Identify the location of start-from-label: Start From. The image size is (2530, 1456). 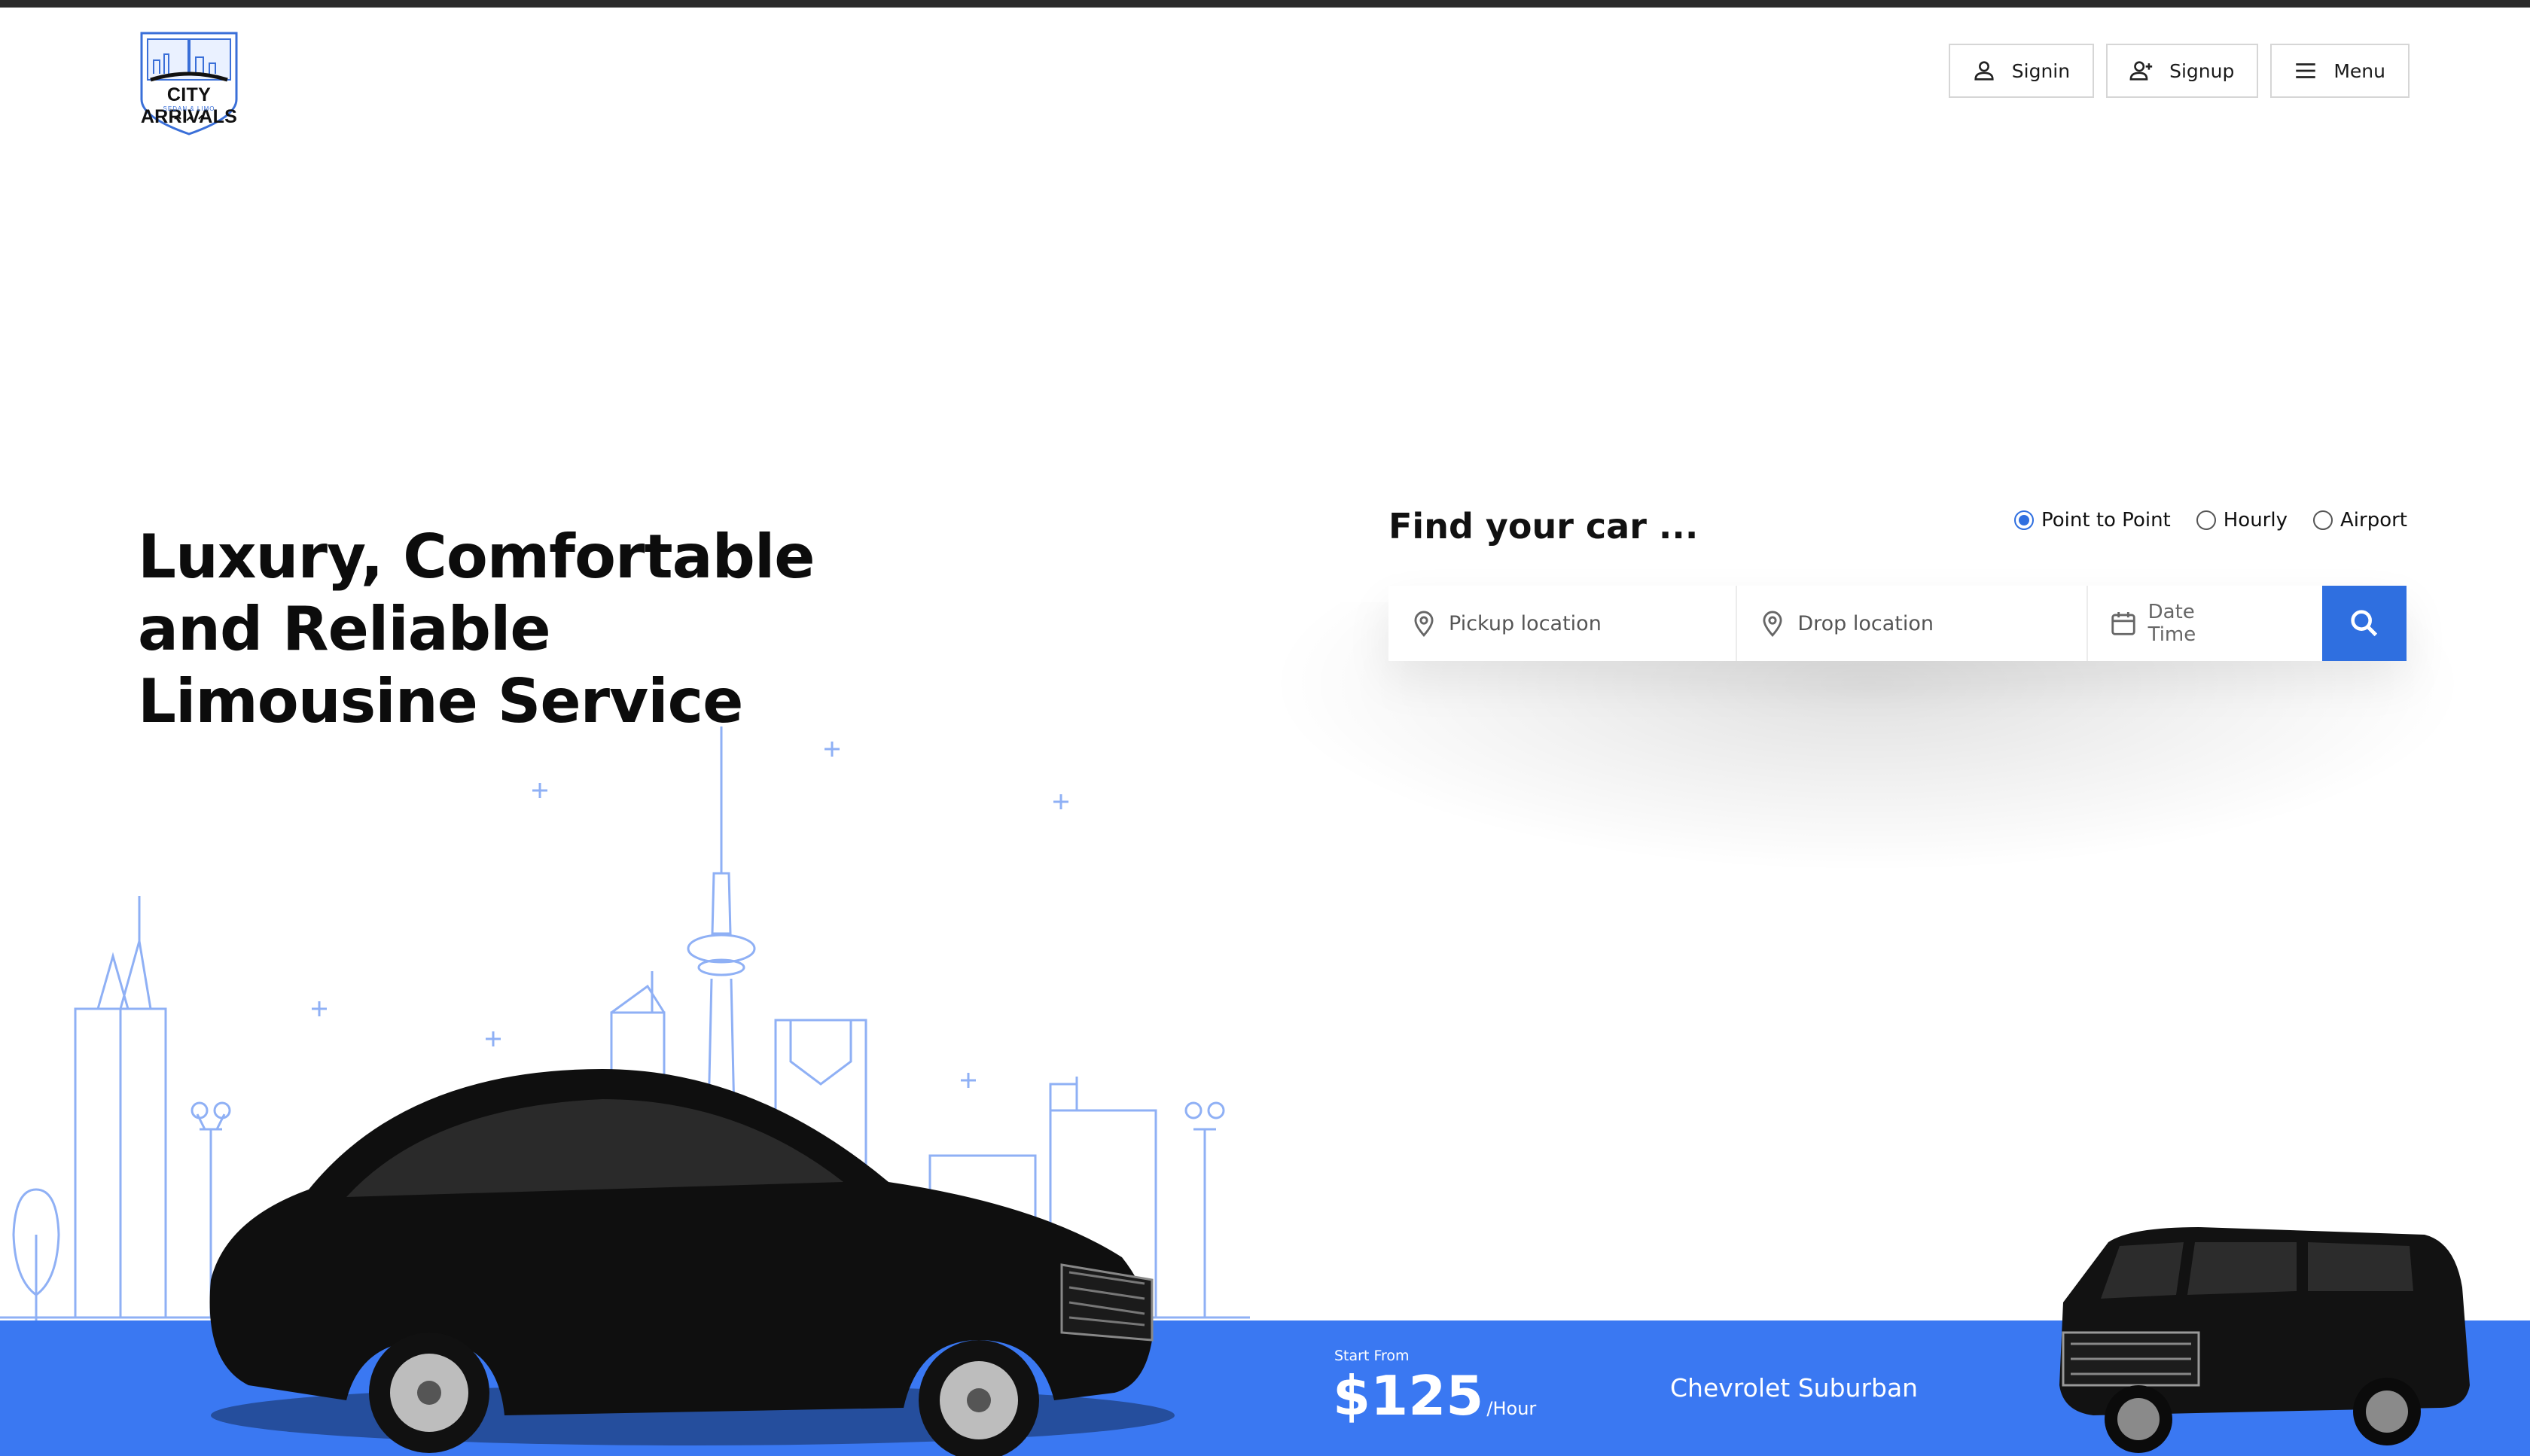
(1372, 1356).